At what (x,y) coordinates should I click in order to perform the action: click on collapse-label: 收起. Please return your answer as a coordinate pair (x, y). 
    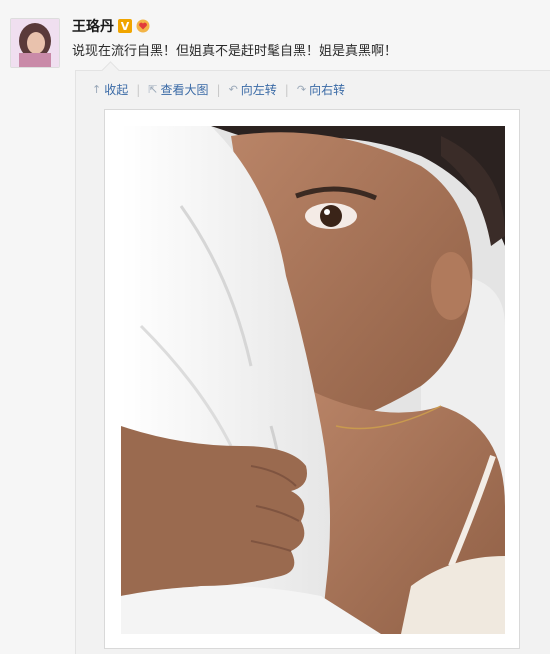
    Looking at the image, I should click on (116, 90).